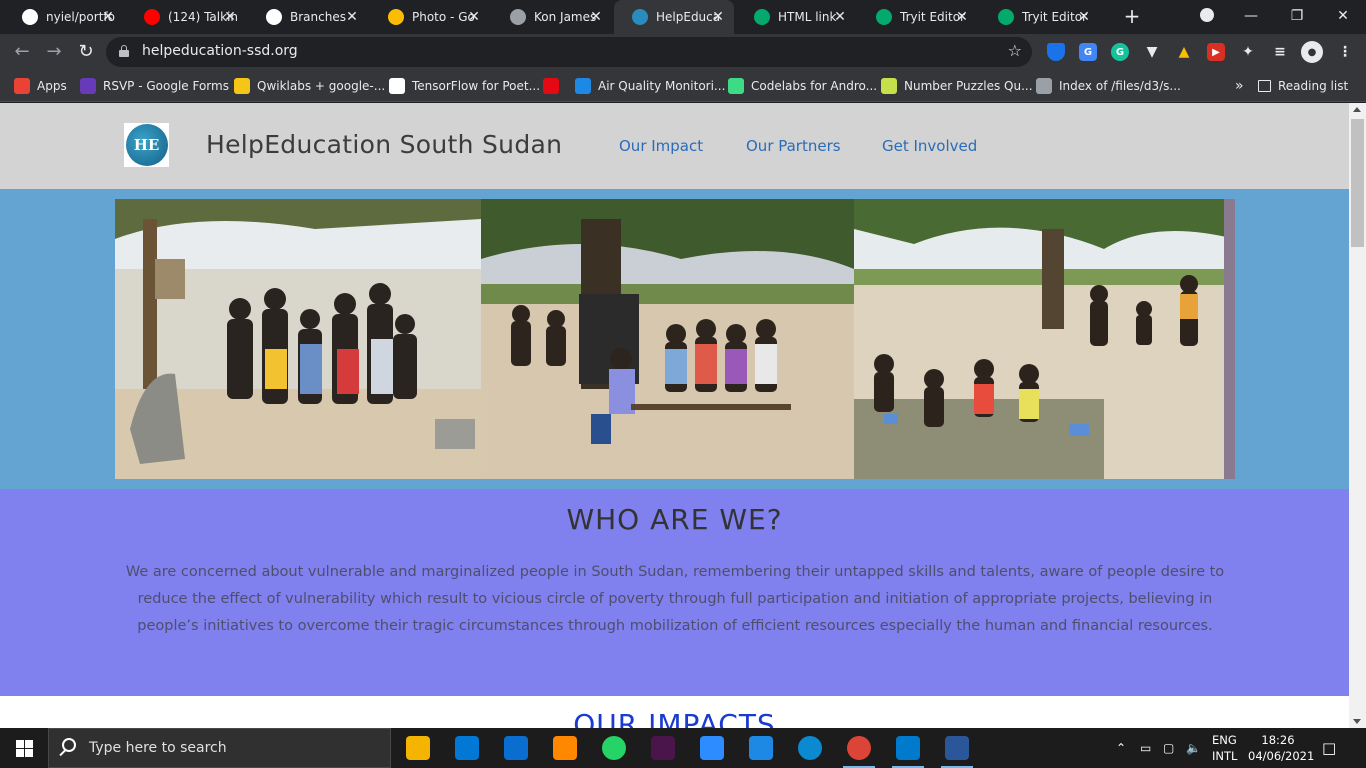 The image size is (1366, 768). I want to click on bookmark-item: Apps, so click(40, 86).